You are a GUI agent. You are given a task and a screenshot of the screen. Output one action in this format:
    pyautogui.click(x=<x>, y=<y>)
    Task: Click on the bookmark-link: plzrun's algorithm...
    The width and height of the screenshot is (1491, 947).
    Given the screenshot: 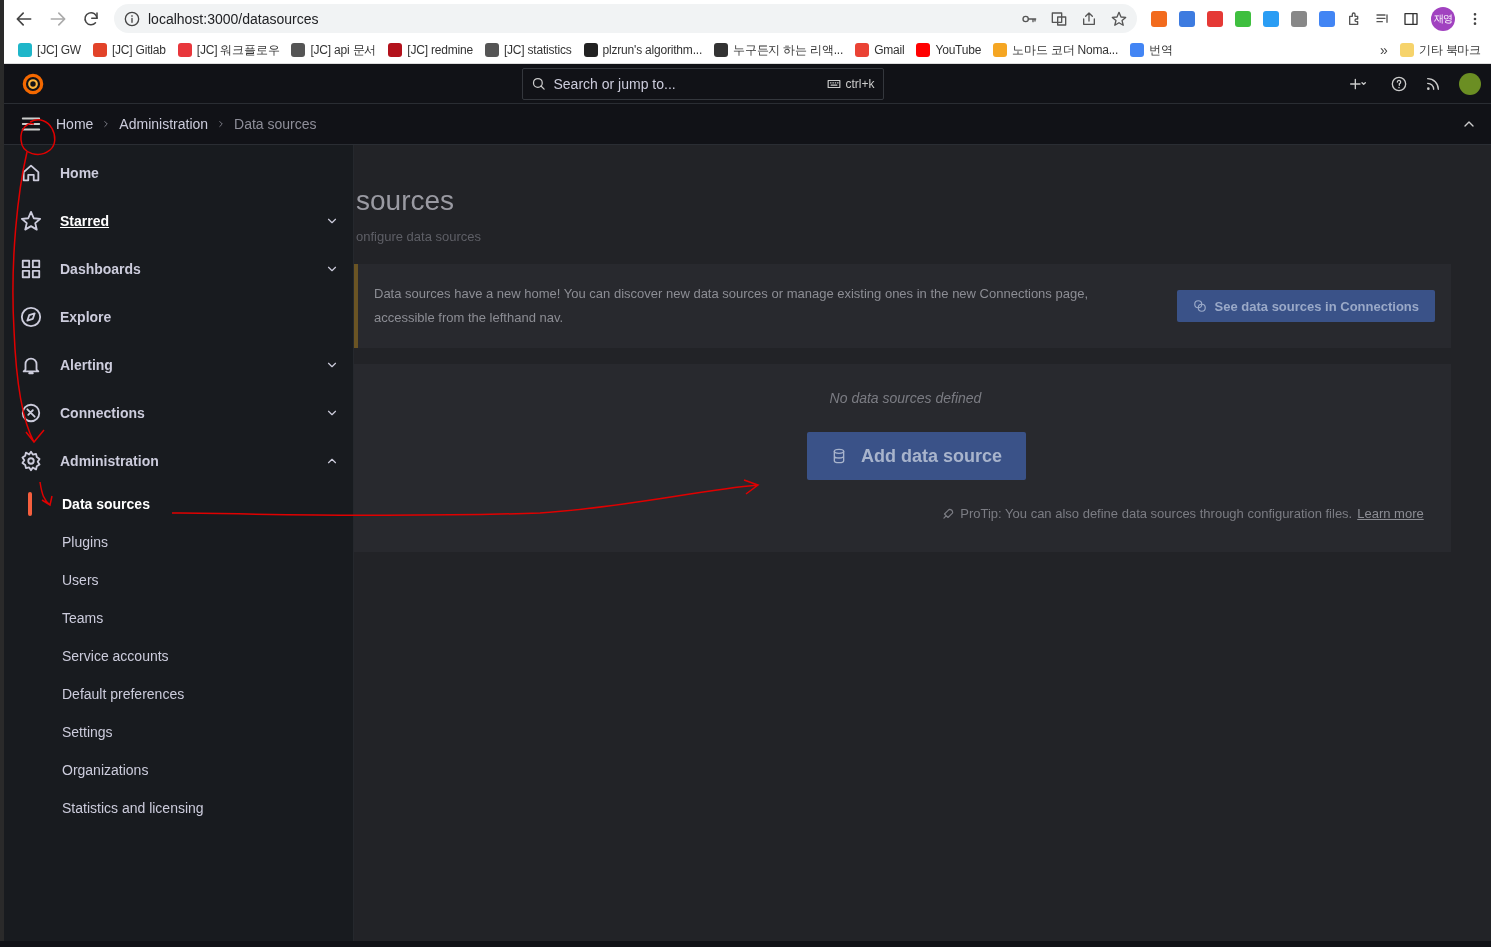 What is the action you would take?
    pyautogui.click(x=643, y=50)
    